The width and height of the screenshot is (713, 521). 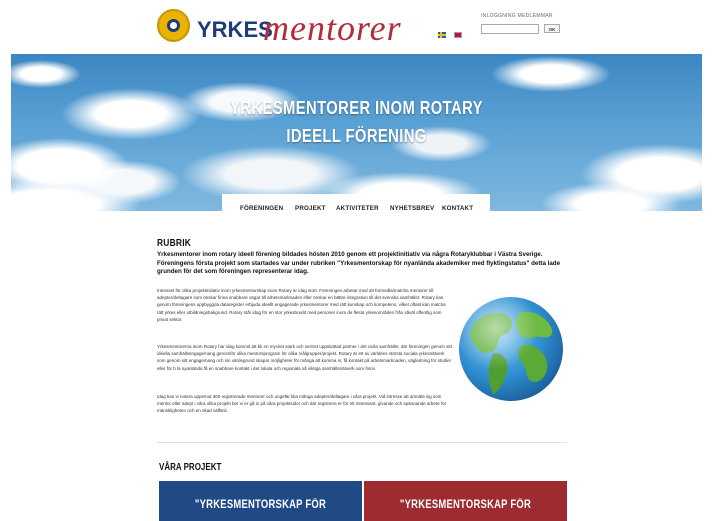 I want to click on project-card-2-title: "YRKESMENTORSKAP FÖR, so click(x=465, y=505).